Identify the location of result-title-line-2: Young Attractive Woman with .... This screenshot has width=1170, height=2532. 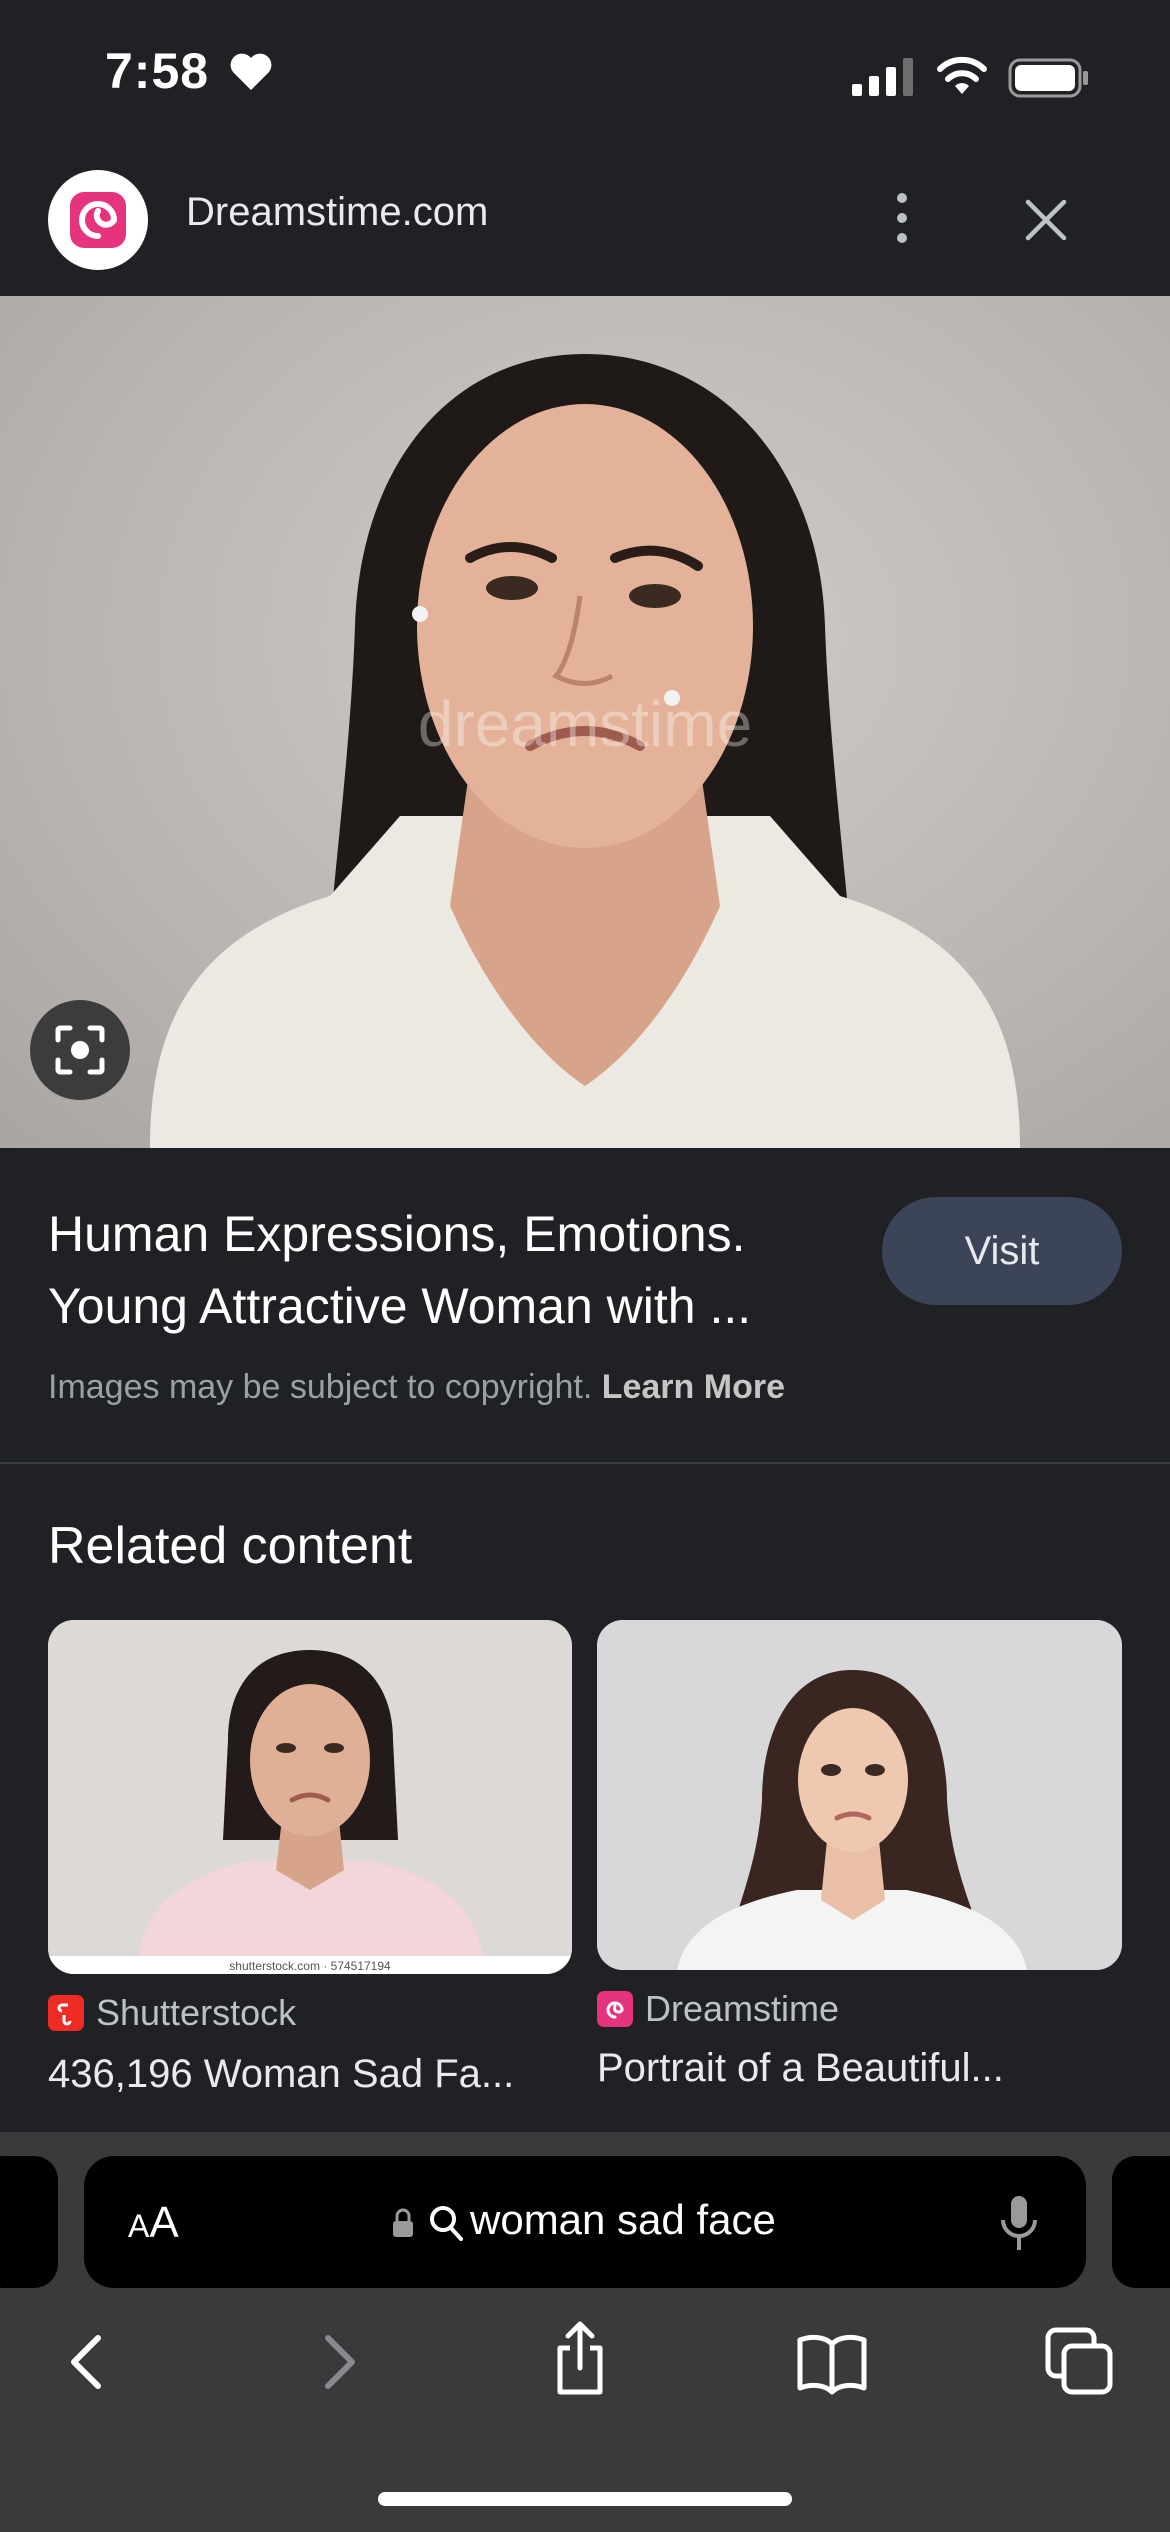
(400, 1306).